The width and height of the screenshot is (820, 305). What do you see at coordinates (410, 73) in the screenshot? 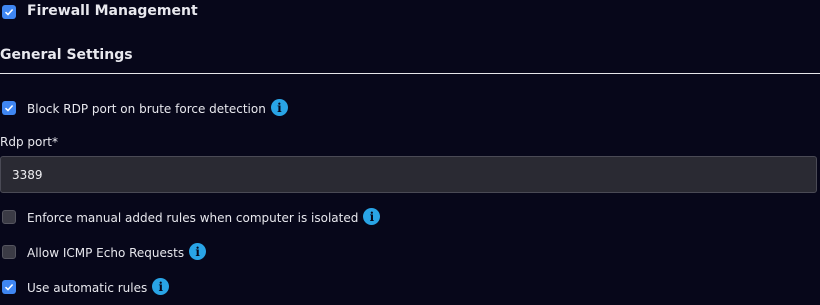
I see `section-divider` at bounding box center [410, 73].